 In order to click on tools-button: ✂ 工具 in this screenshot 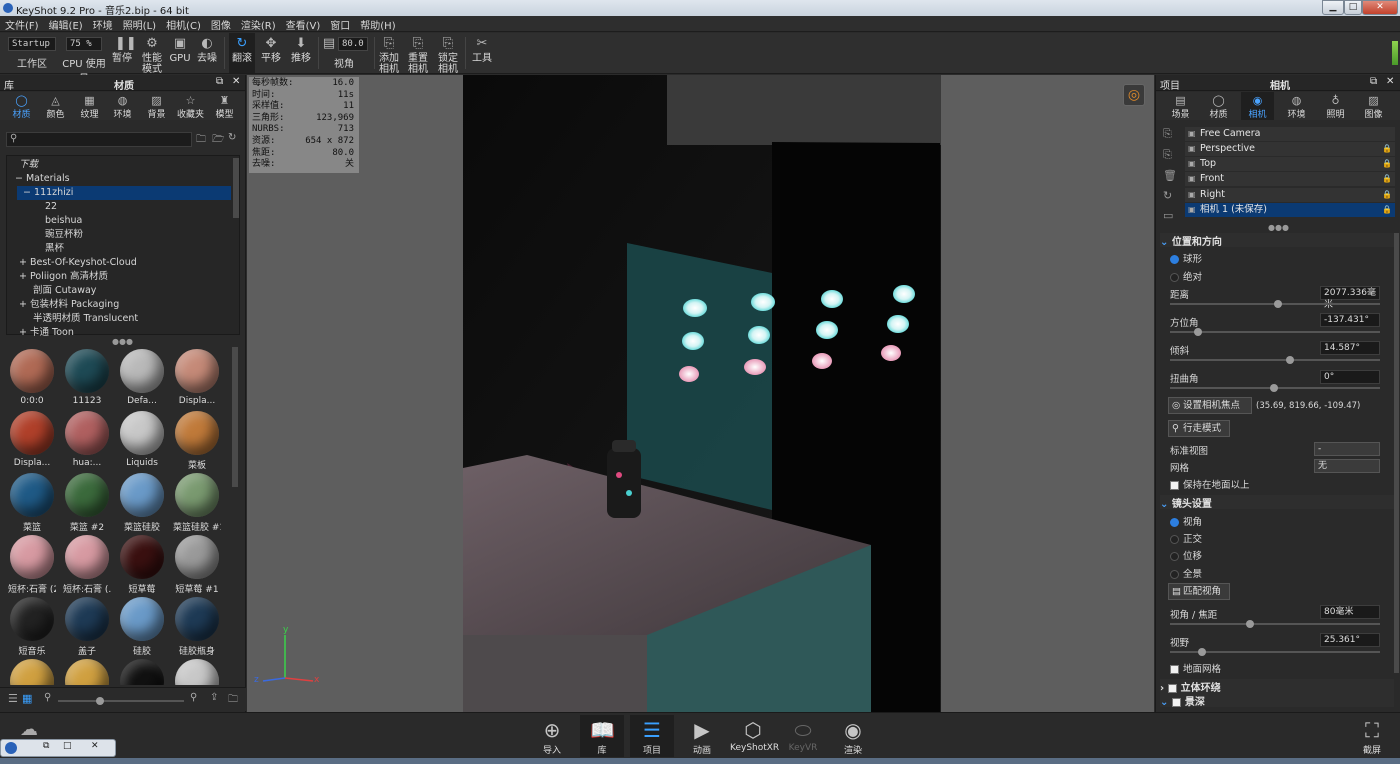, I will do `click(482, 53)`.